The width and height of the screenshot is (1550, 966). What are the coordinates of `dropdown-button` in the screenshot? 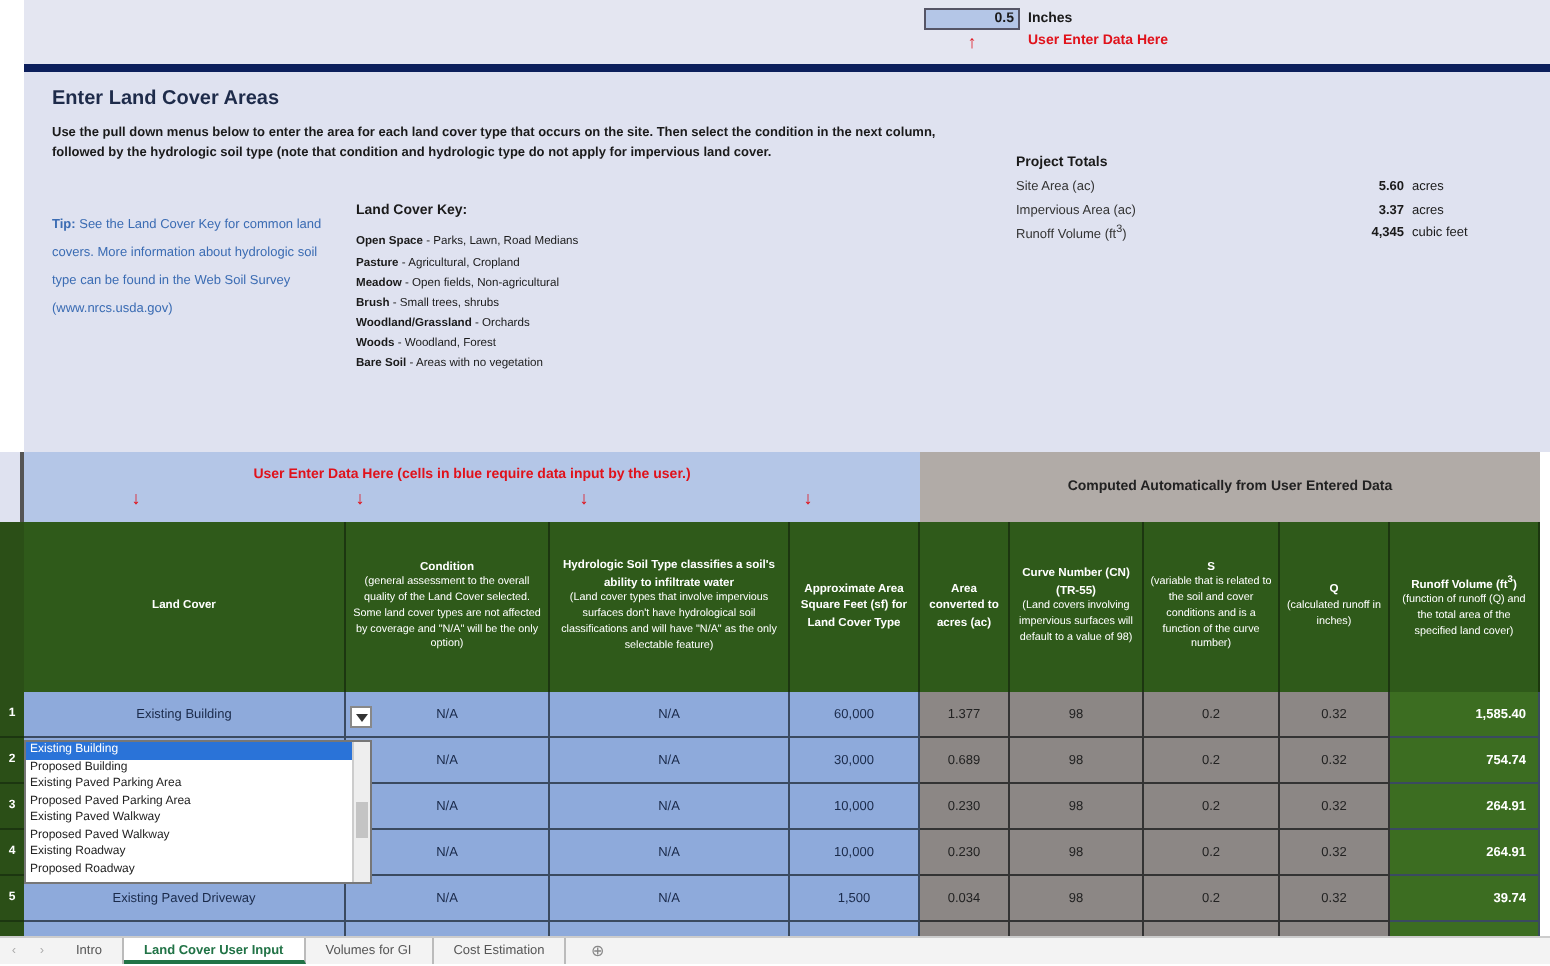 It's located at (361, 717).